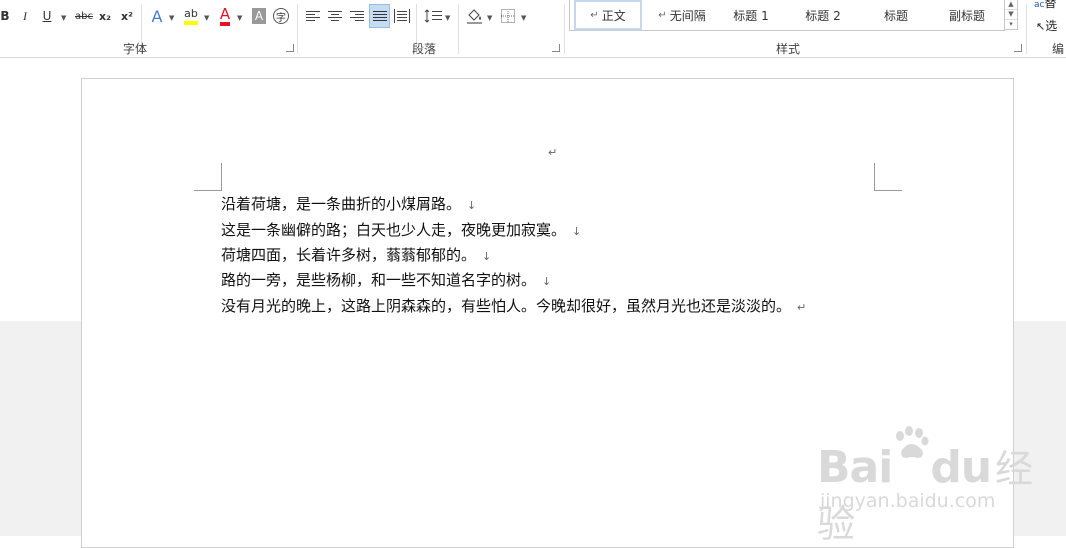  I want to click on text-effects-dropdown-icon: ▼, so click(171, 18).